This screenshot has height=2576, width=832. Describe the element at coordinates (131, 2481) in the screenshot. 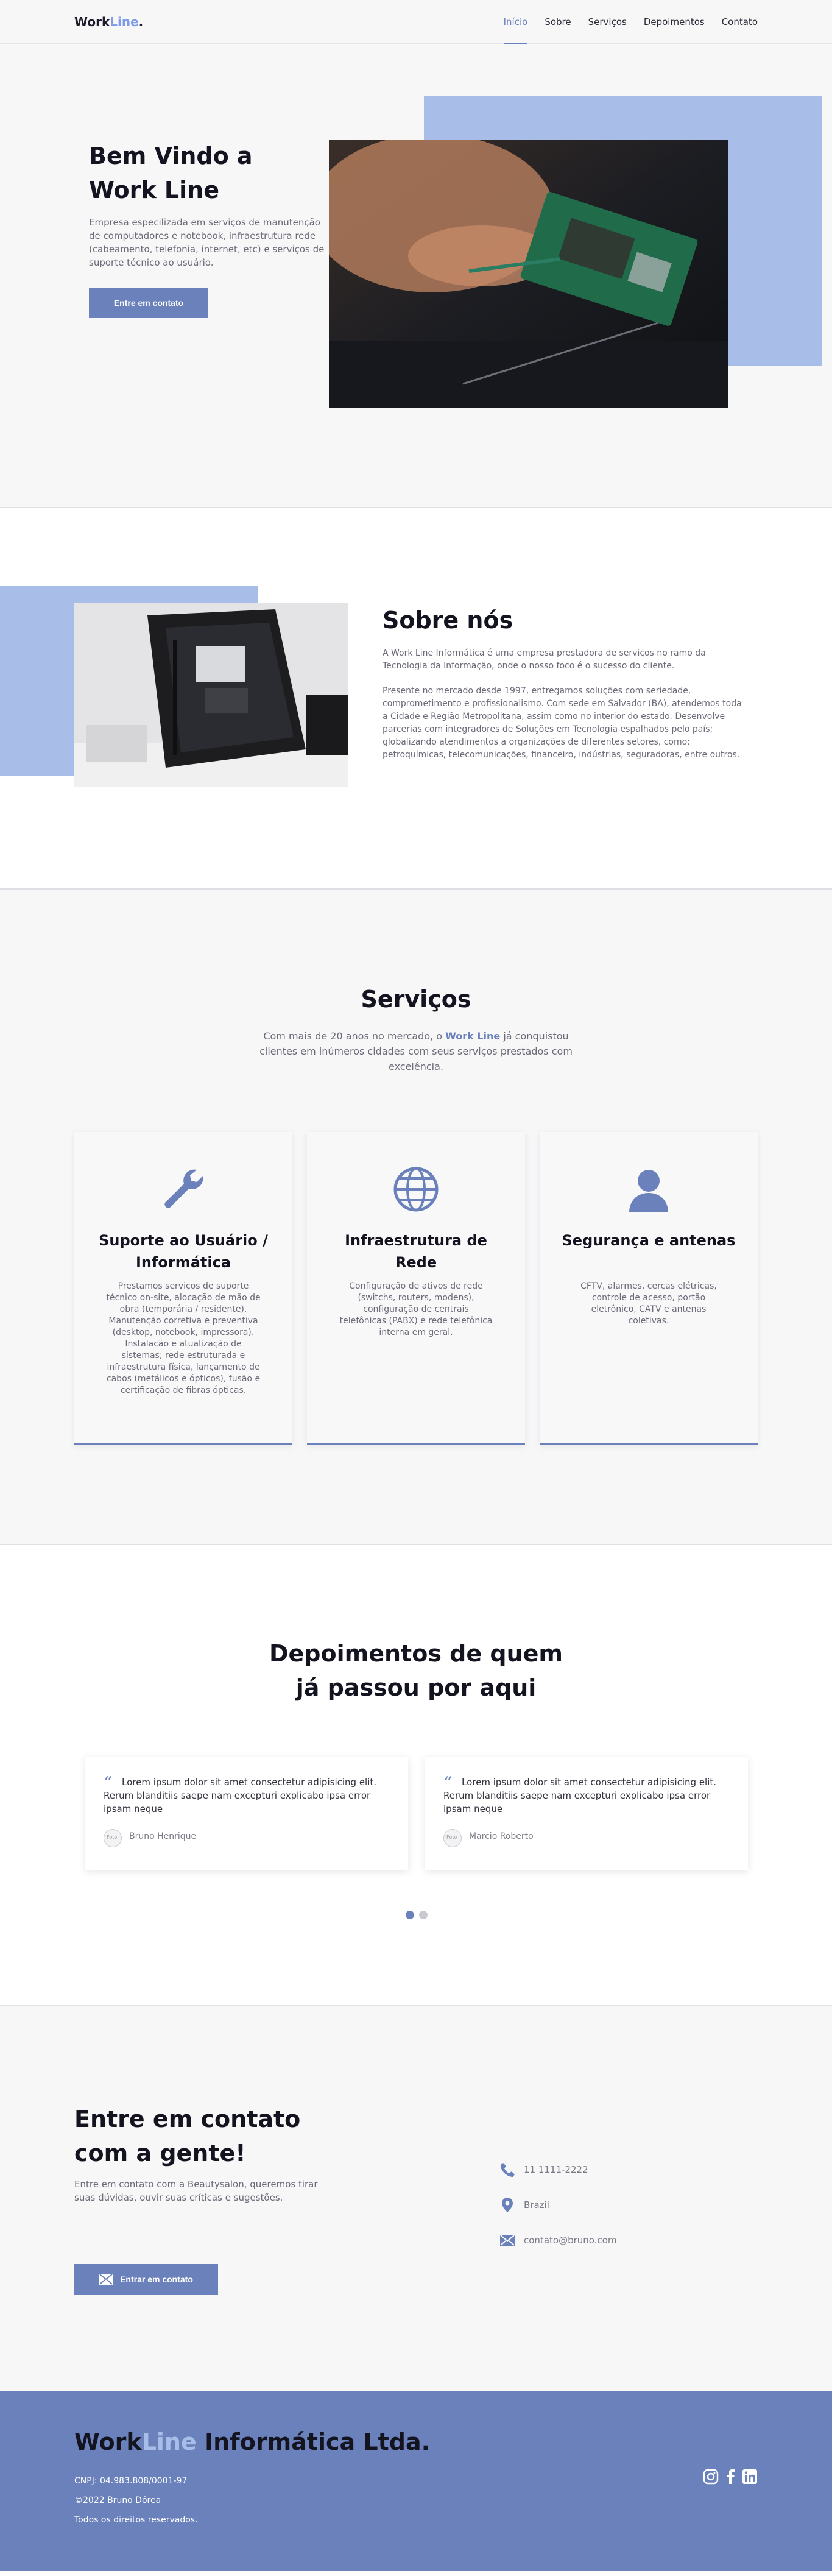

I see `footer-cnpj: CNPJ: 04.983.808/0001-97` at that location.